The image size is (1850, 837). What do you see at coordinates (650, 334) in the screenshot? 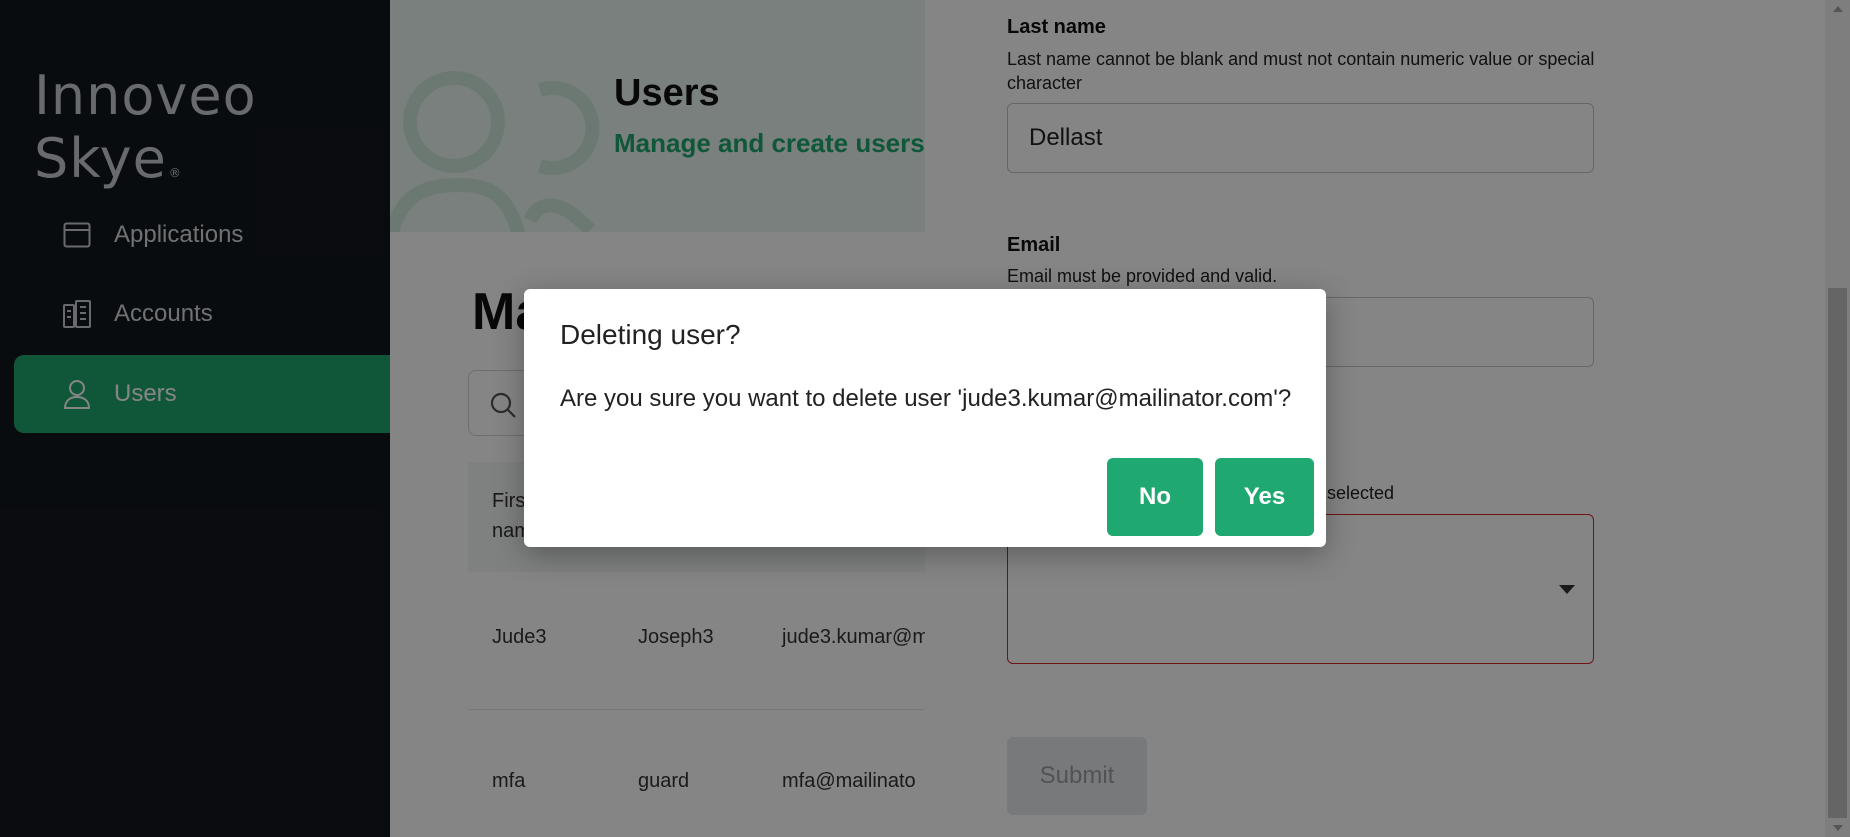
I see `dialog-title: Deleting user?` at bounding box center [650, 334].